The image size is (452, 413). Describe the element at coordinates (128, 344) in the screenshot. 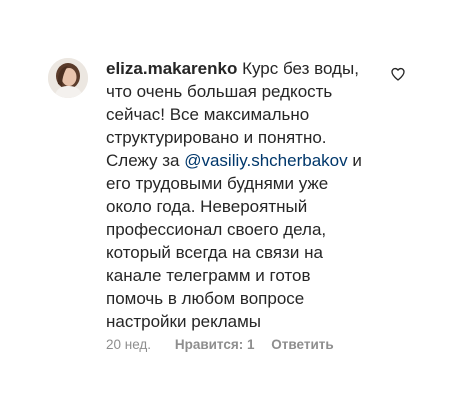

I see `comment-timestamp: 20 нед.` at that location.